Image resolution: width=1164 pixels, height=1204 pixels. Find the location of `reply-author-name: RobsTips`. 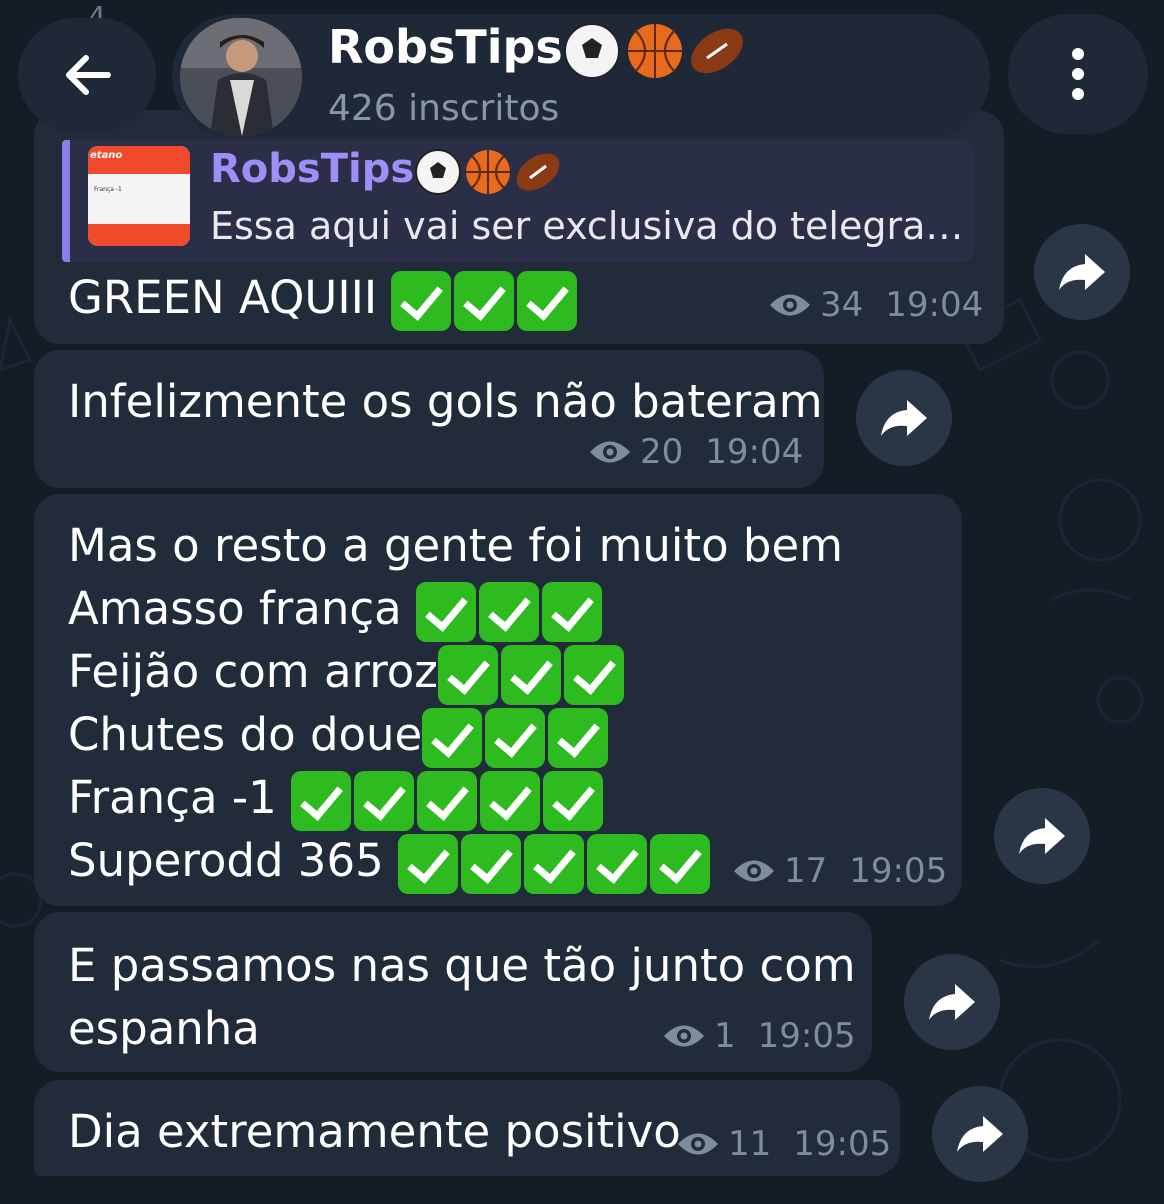

reply-author-name: RobsTips is located at coordinates (312, 169).